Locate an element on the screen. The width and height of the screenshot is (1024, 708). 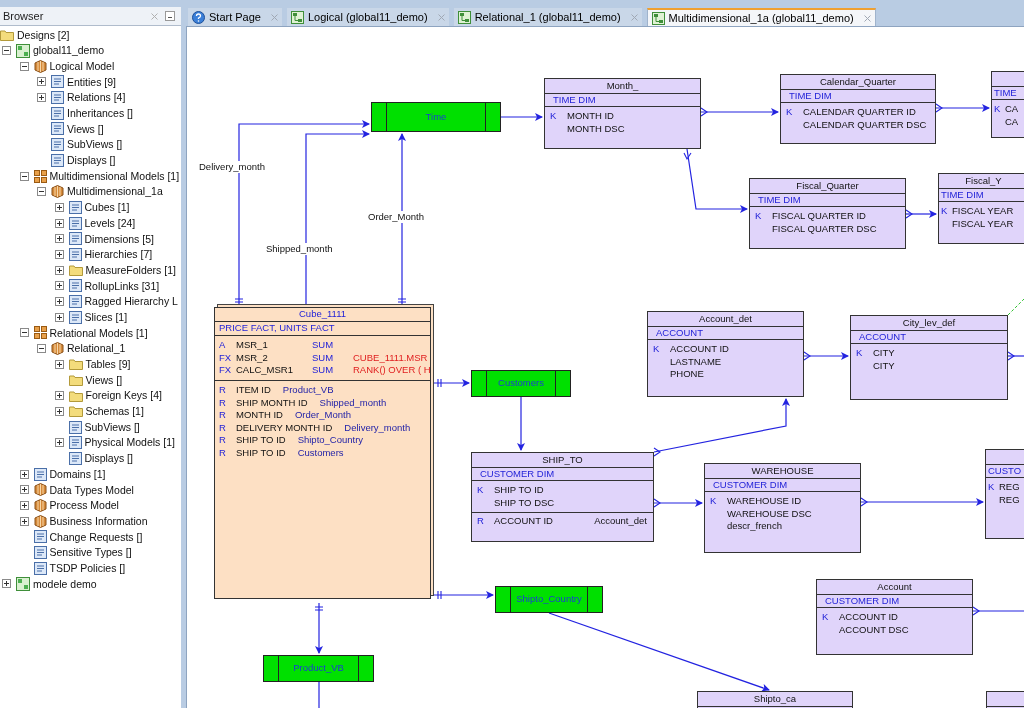
tree-item: Entities [9] is located at coordinates (92, 82).